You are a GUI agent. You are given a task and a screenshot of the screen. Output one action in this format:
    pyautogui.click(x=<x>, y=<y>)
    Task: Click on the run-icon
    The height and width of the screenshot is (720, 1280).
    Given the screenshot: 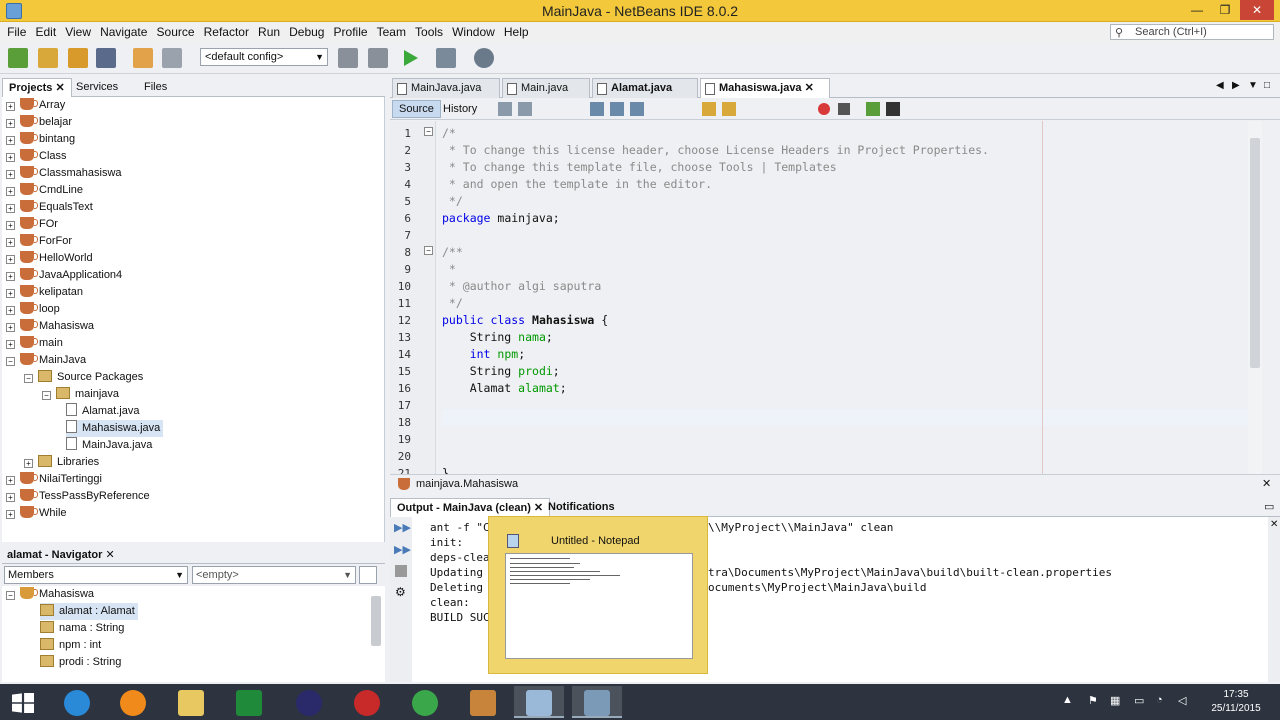 What is the action you would take?
    pyautogui.click(x=411, y=58)
    